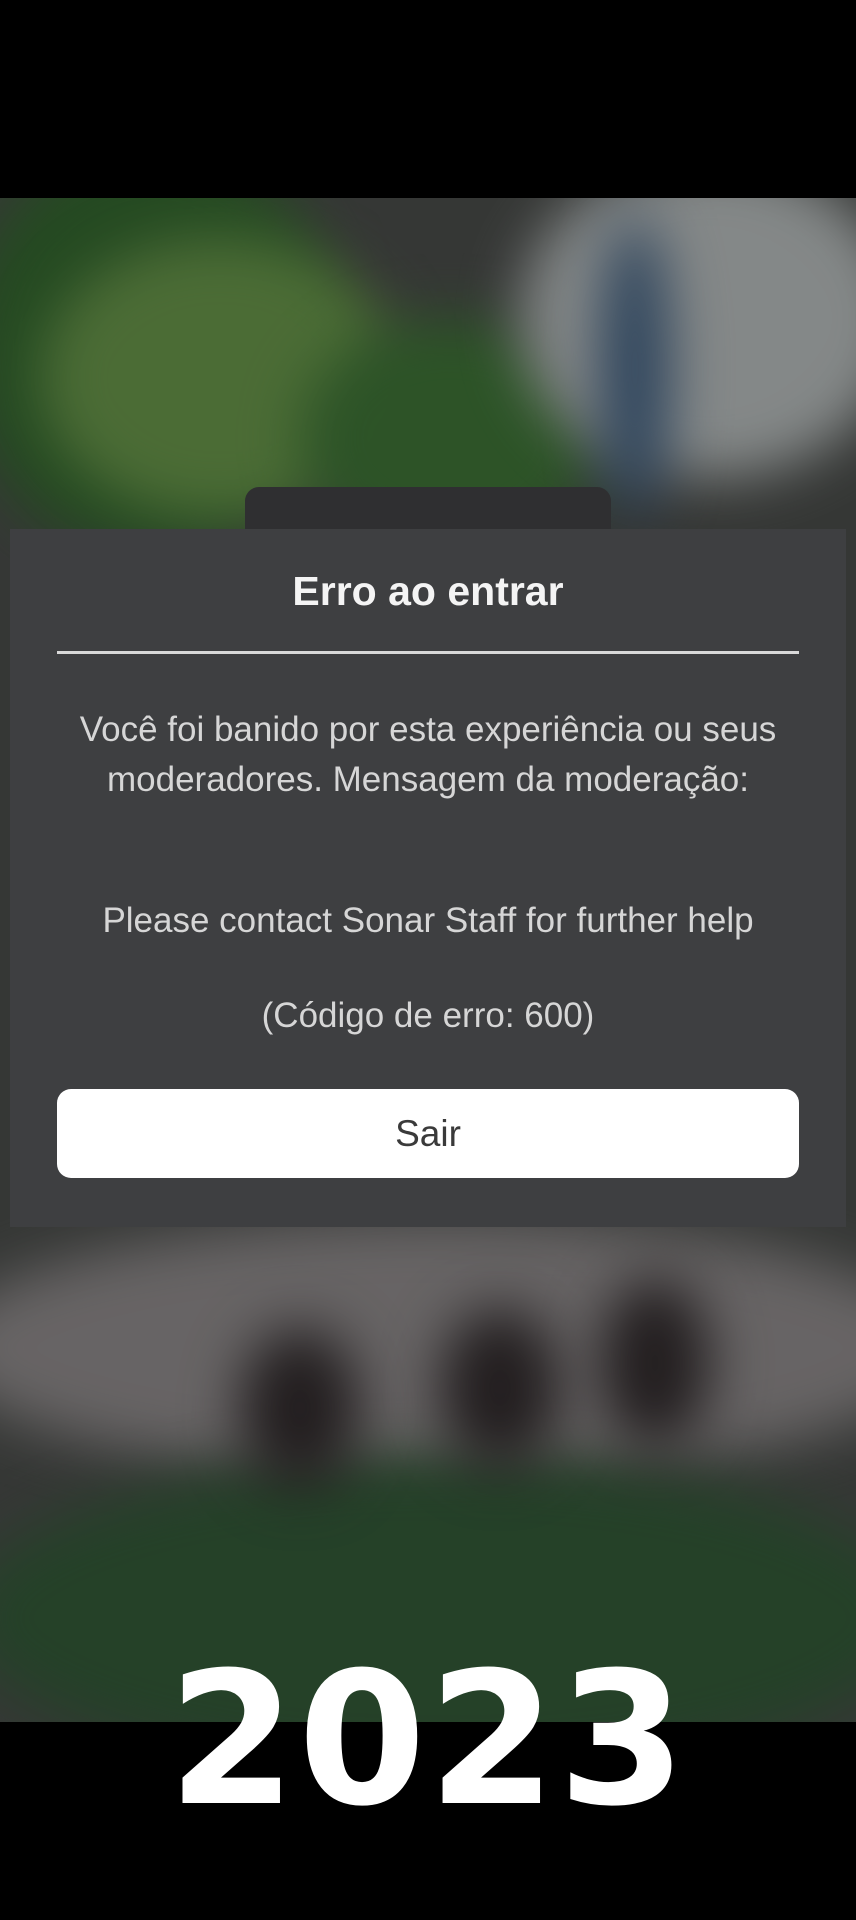 Image resolution: width=856 pixels, height=1920 pixels. What do you see at coordinates (428, 591) in the screenshot?
I see `dialog-title: Erro ao entrar` at bounding box center [428, 591].